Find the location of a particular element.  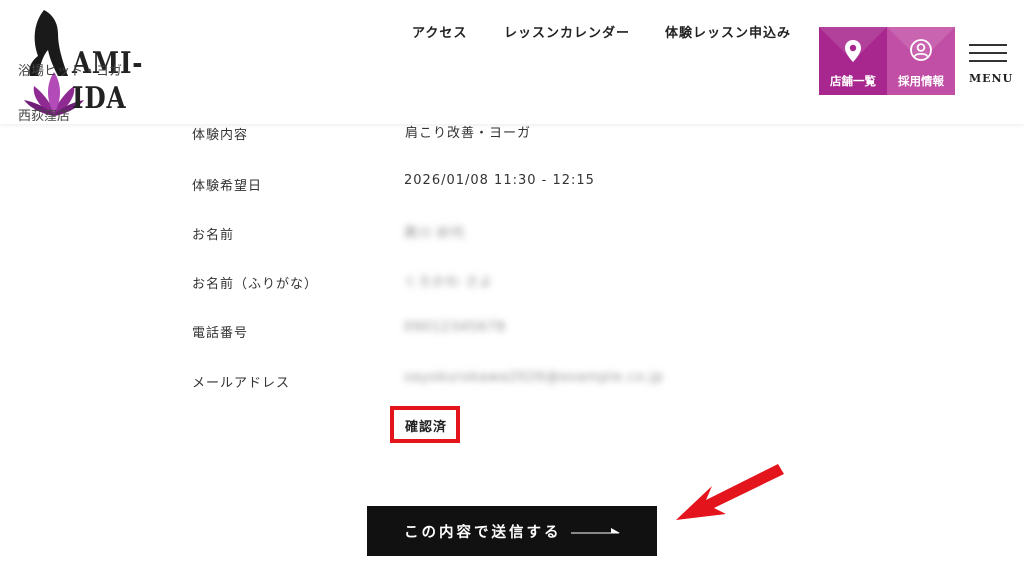

store-list-button: 店舗一覧 is located at coordinates (853, 61).